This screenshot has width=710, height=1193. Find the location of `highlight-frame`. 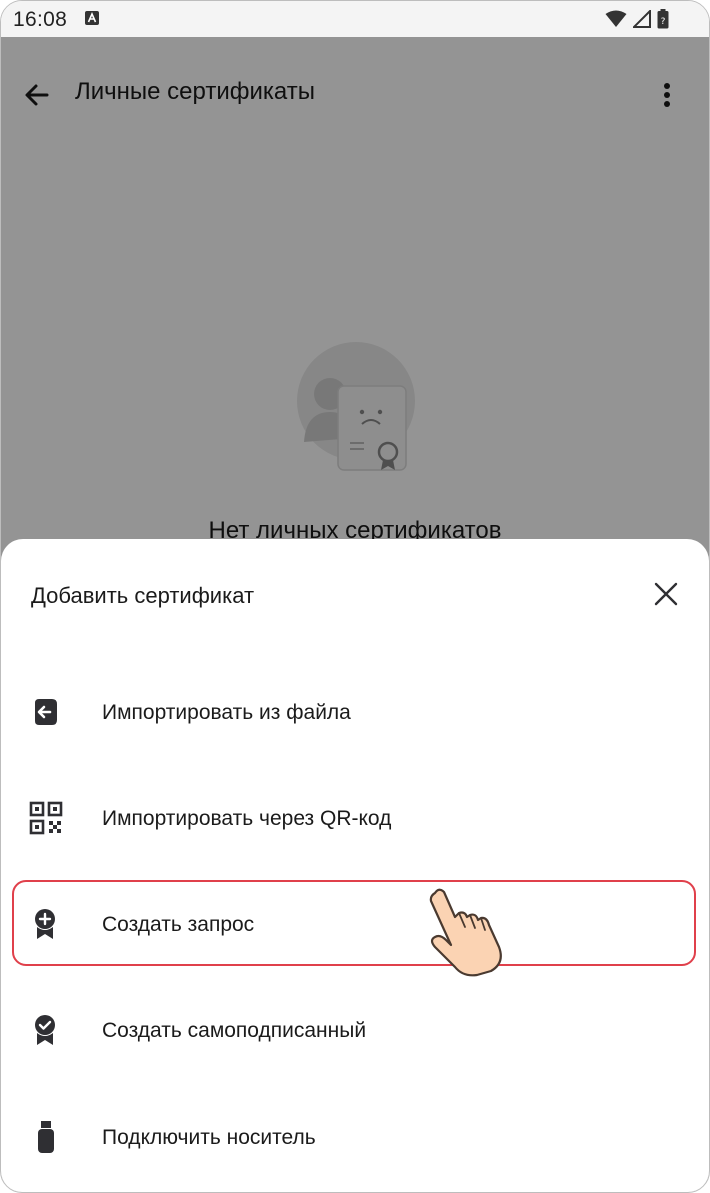

highlight-frame is located at coordinates (354, 923).